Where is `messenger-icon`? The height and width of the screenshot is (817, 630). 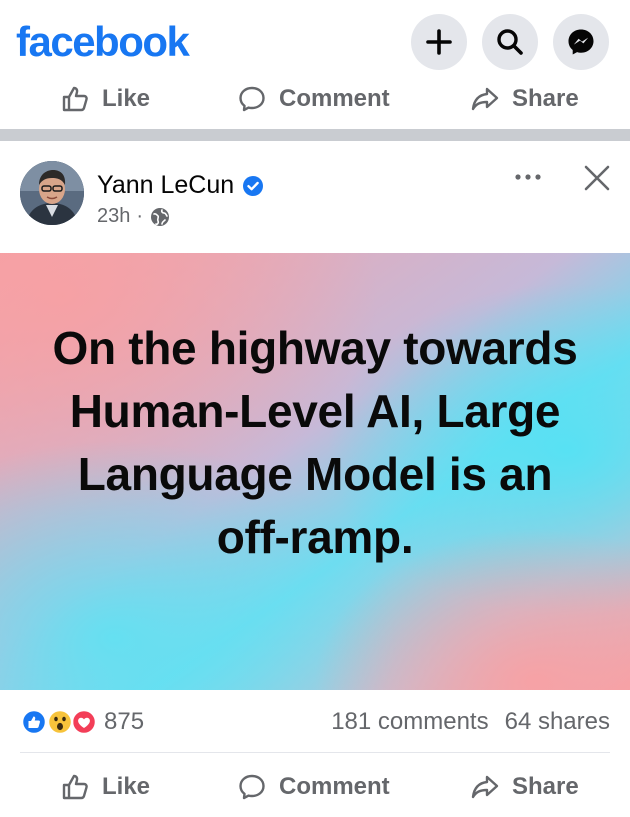
messenger-icon is located at coordinates (581, 42).